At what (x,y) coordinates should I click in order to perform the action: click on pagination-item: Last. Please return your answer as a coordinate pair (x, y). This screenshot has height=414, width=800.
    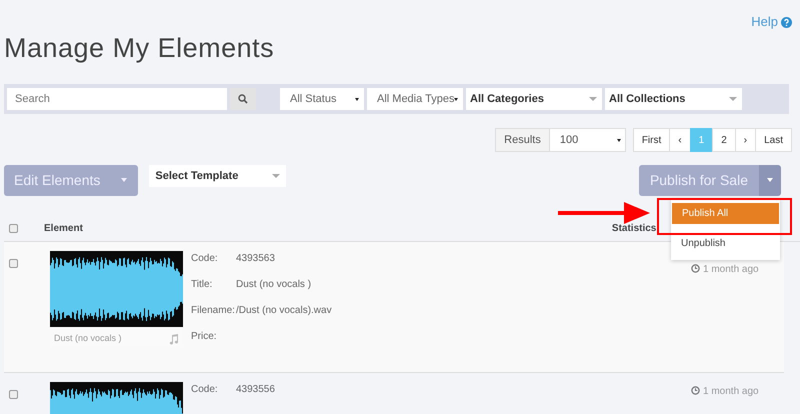
    Looking at the image, I should click on (773, 140).